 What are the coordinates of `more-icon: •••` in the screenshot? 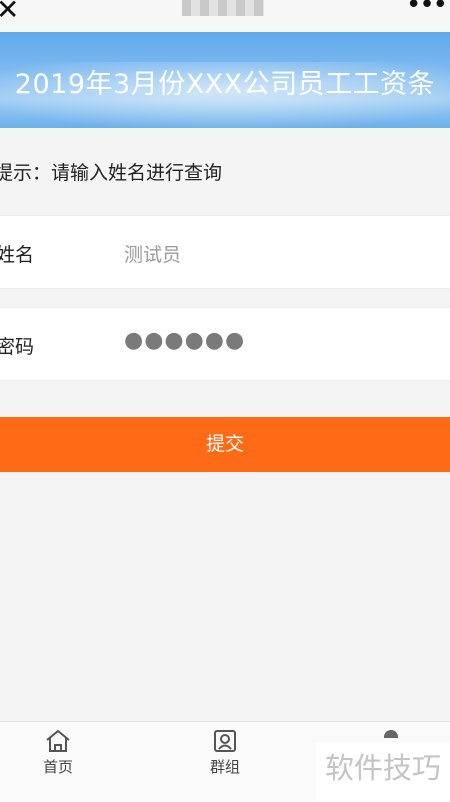 It's located at (427, 10).